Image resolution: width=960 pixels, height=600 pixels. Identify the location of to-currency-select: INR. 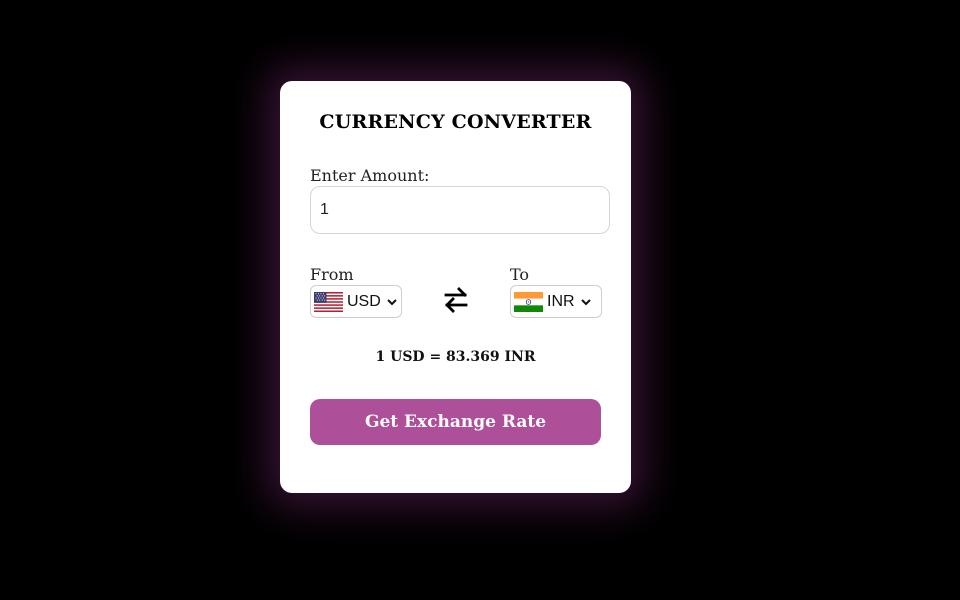
(556, 301).